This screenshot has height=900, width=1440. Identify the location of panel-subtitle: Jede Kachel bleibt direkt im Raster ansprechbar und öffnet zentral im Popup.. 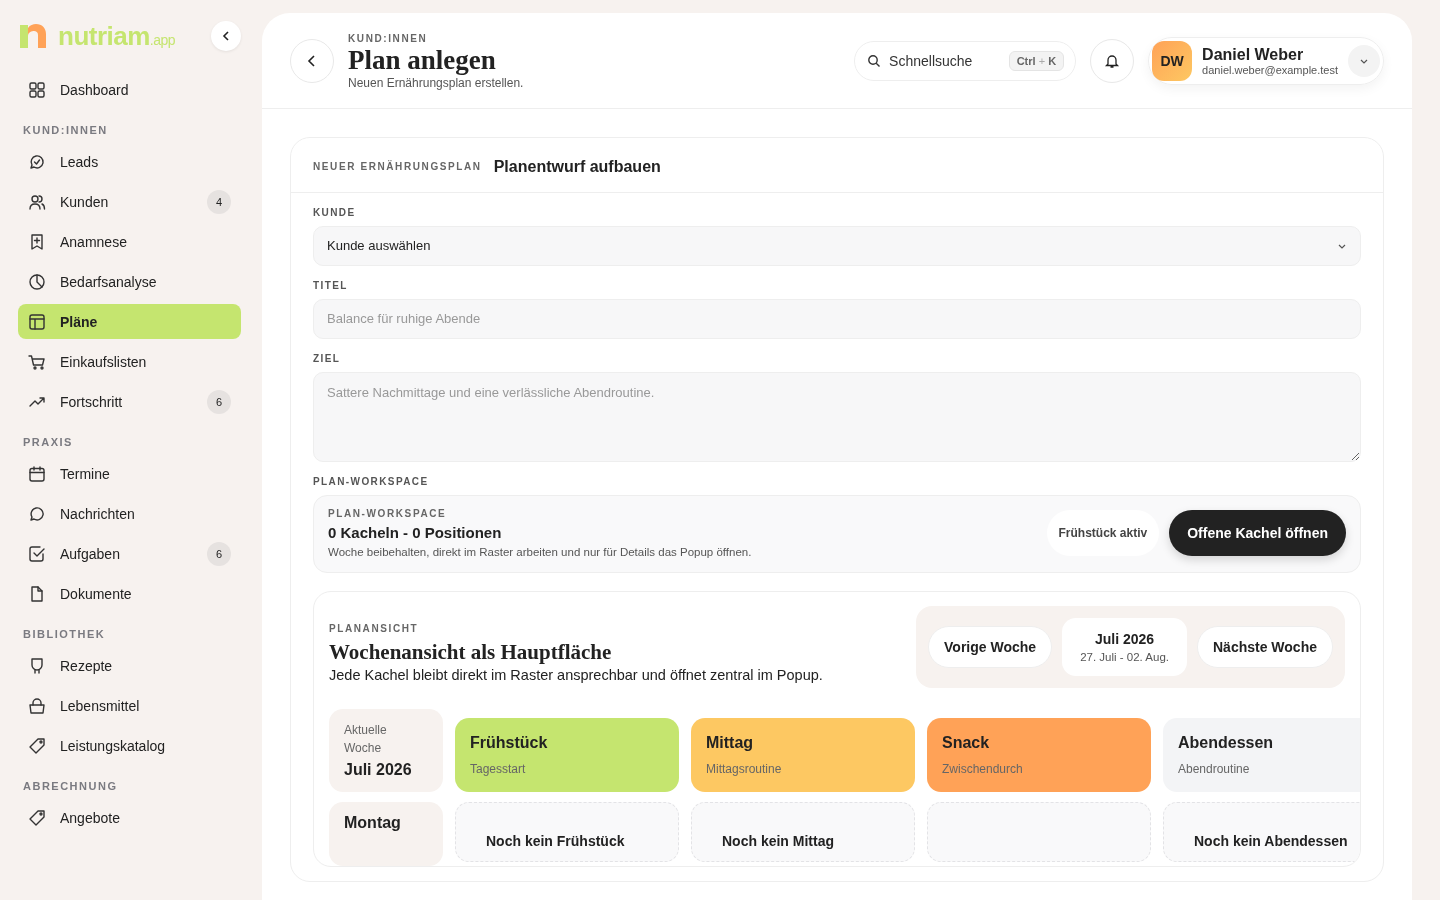
(576, 674).